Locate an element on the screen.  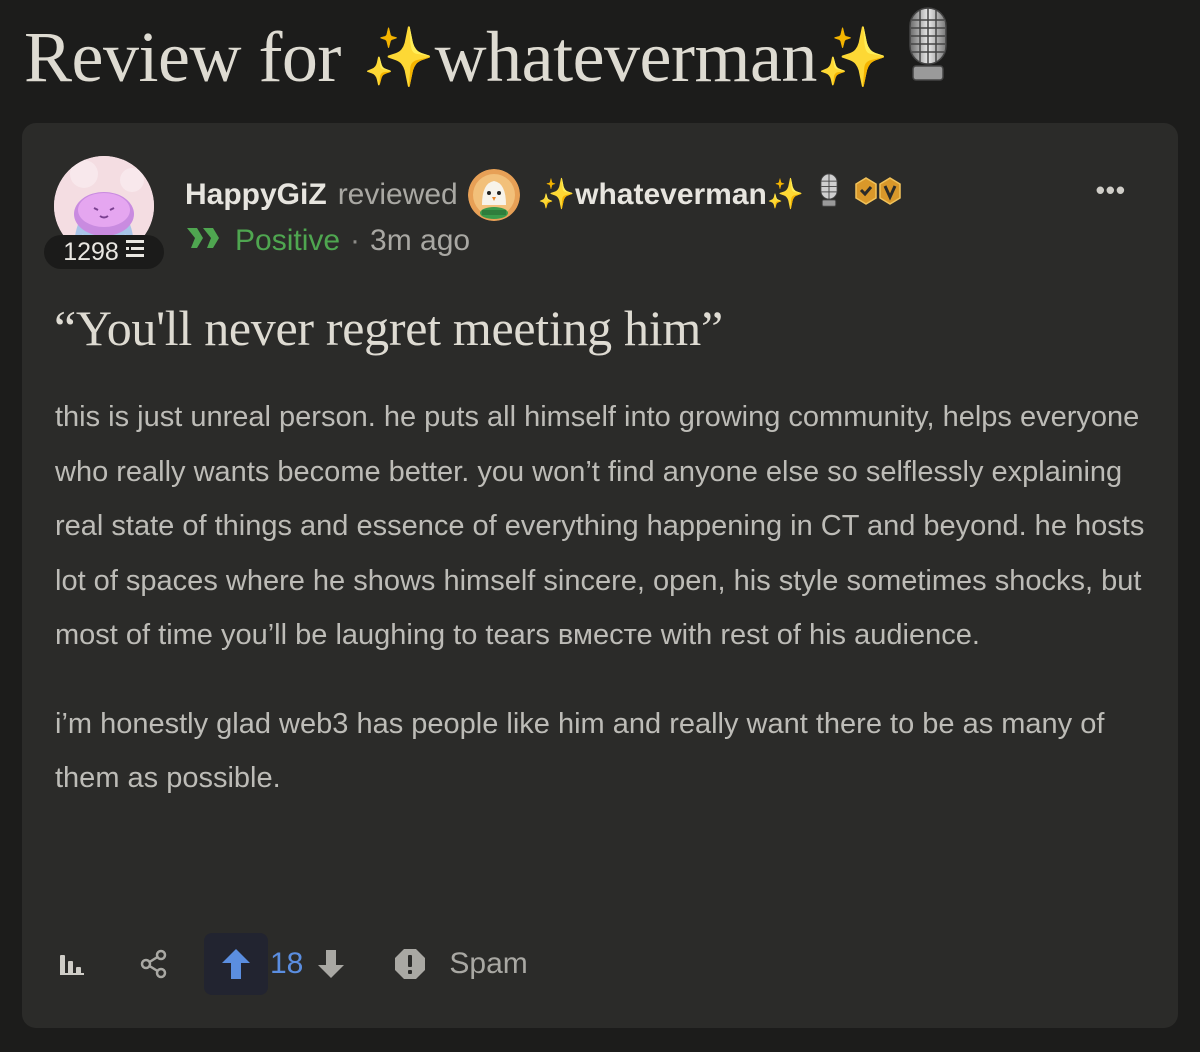
page-title: Review for ✨ whateverman ✨ is located at coordinates (490, 56).